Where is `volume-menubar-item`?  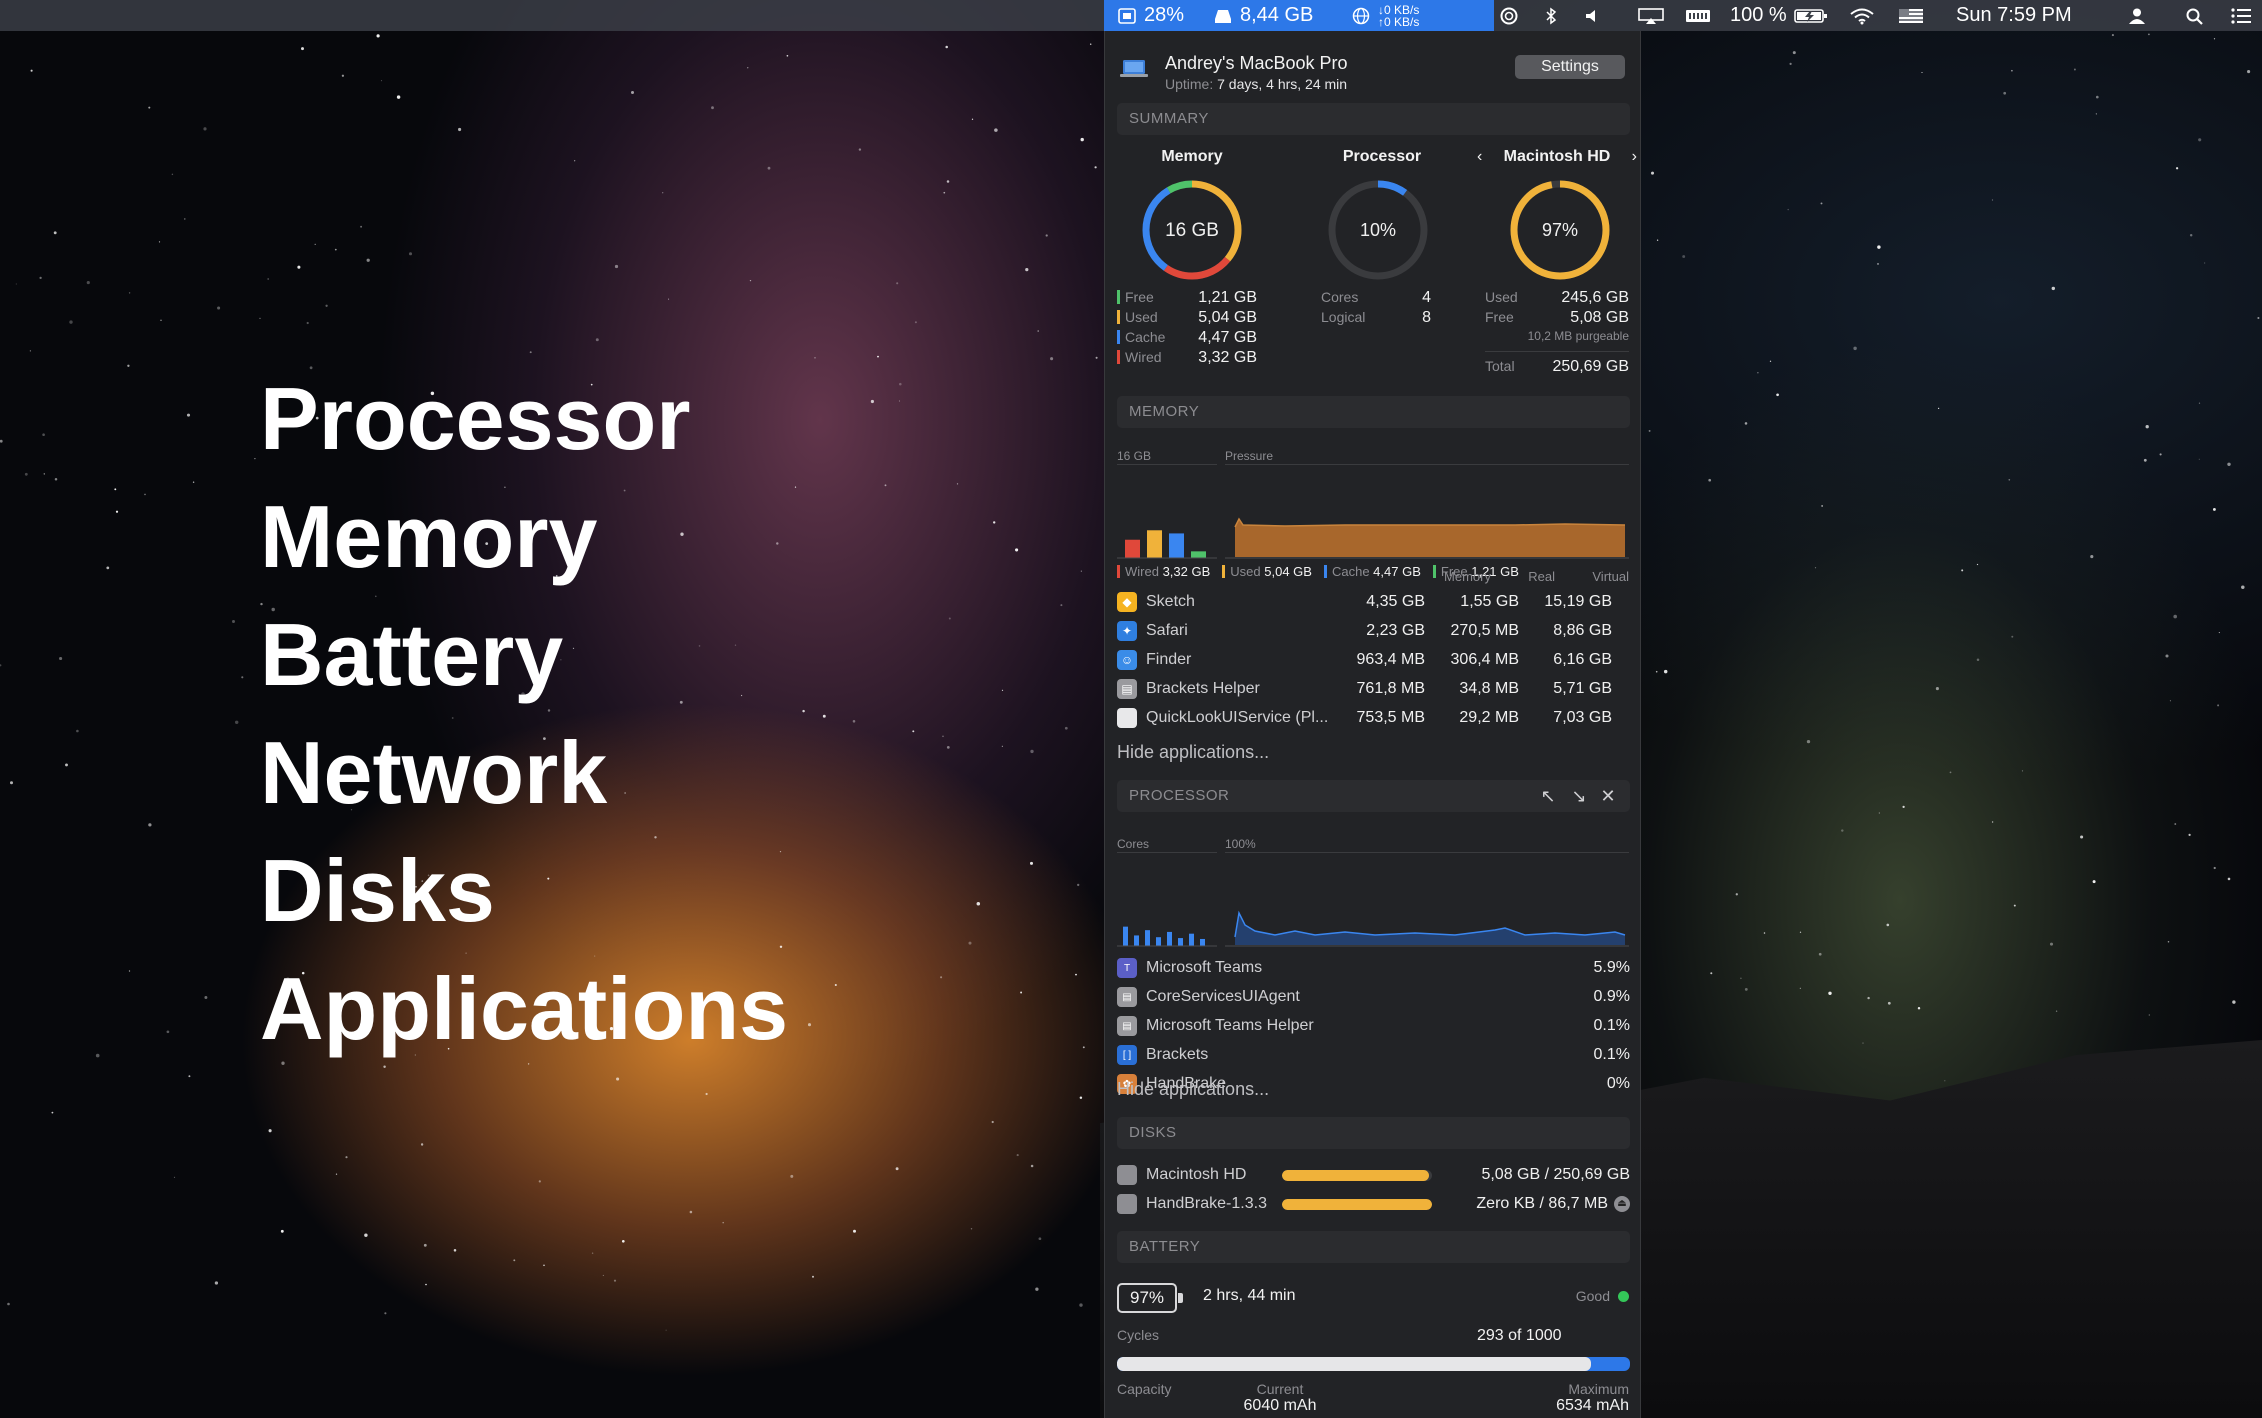
volume-menubar-item is located at coordinates (1593, 15).